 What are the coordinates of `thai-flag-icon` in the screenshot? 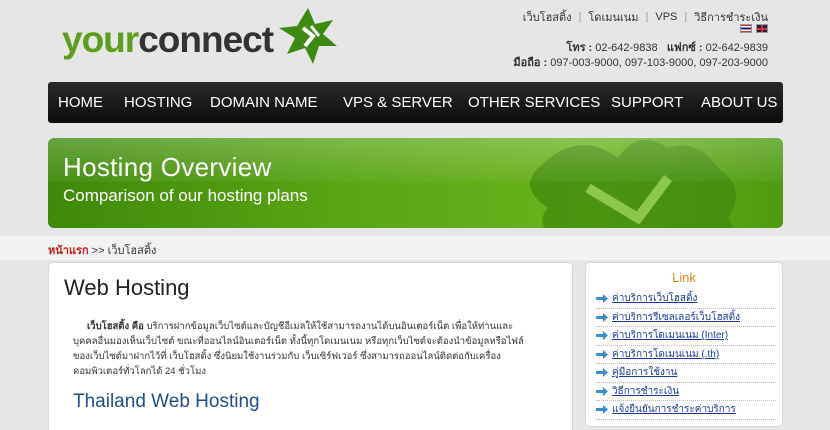 It's located at (746, 28).